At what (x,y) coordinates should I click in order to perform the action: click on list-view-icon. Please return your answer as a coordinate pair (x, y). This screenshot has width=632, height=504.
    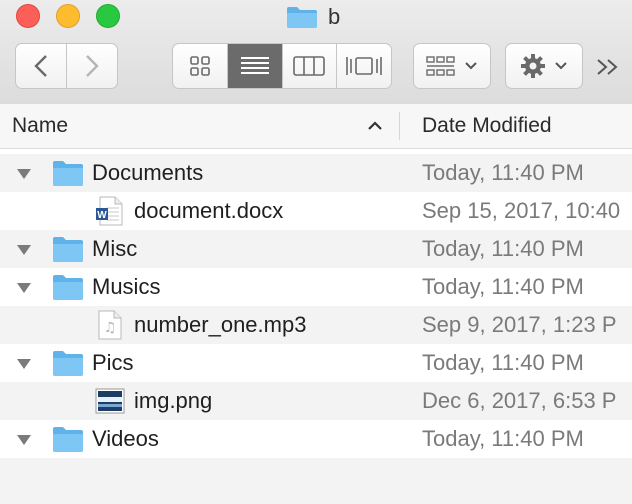
    Looking at the image, I should click on (254, 65).